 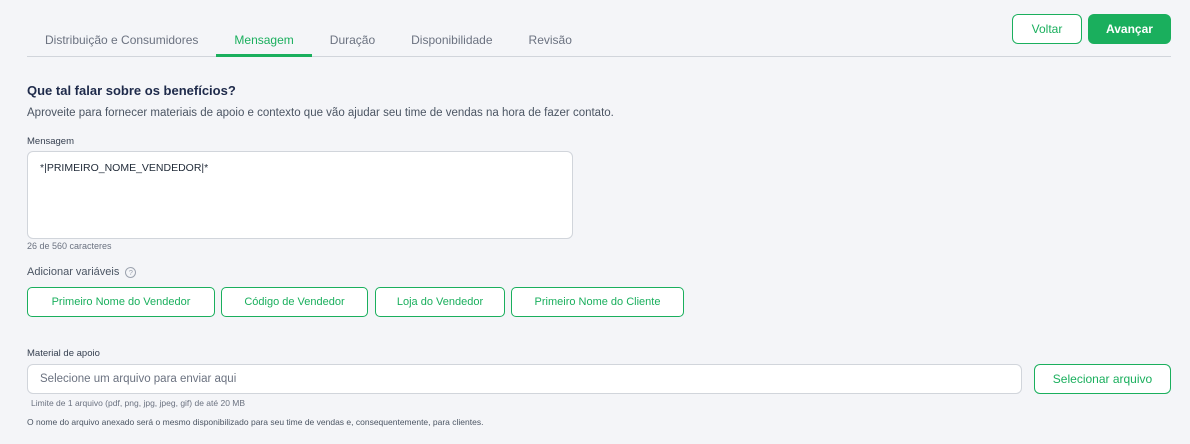 I want to click on variable-chip-first-name-seller: Primeiro Nome do Vendedor, so click(x=121, y=302).